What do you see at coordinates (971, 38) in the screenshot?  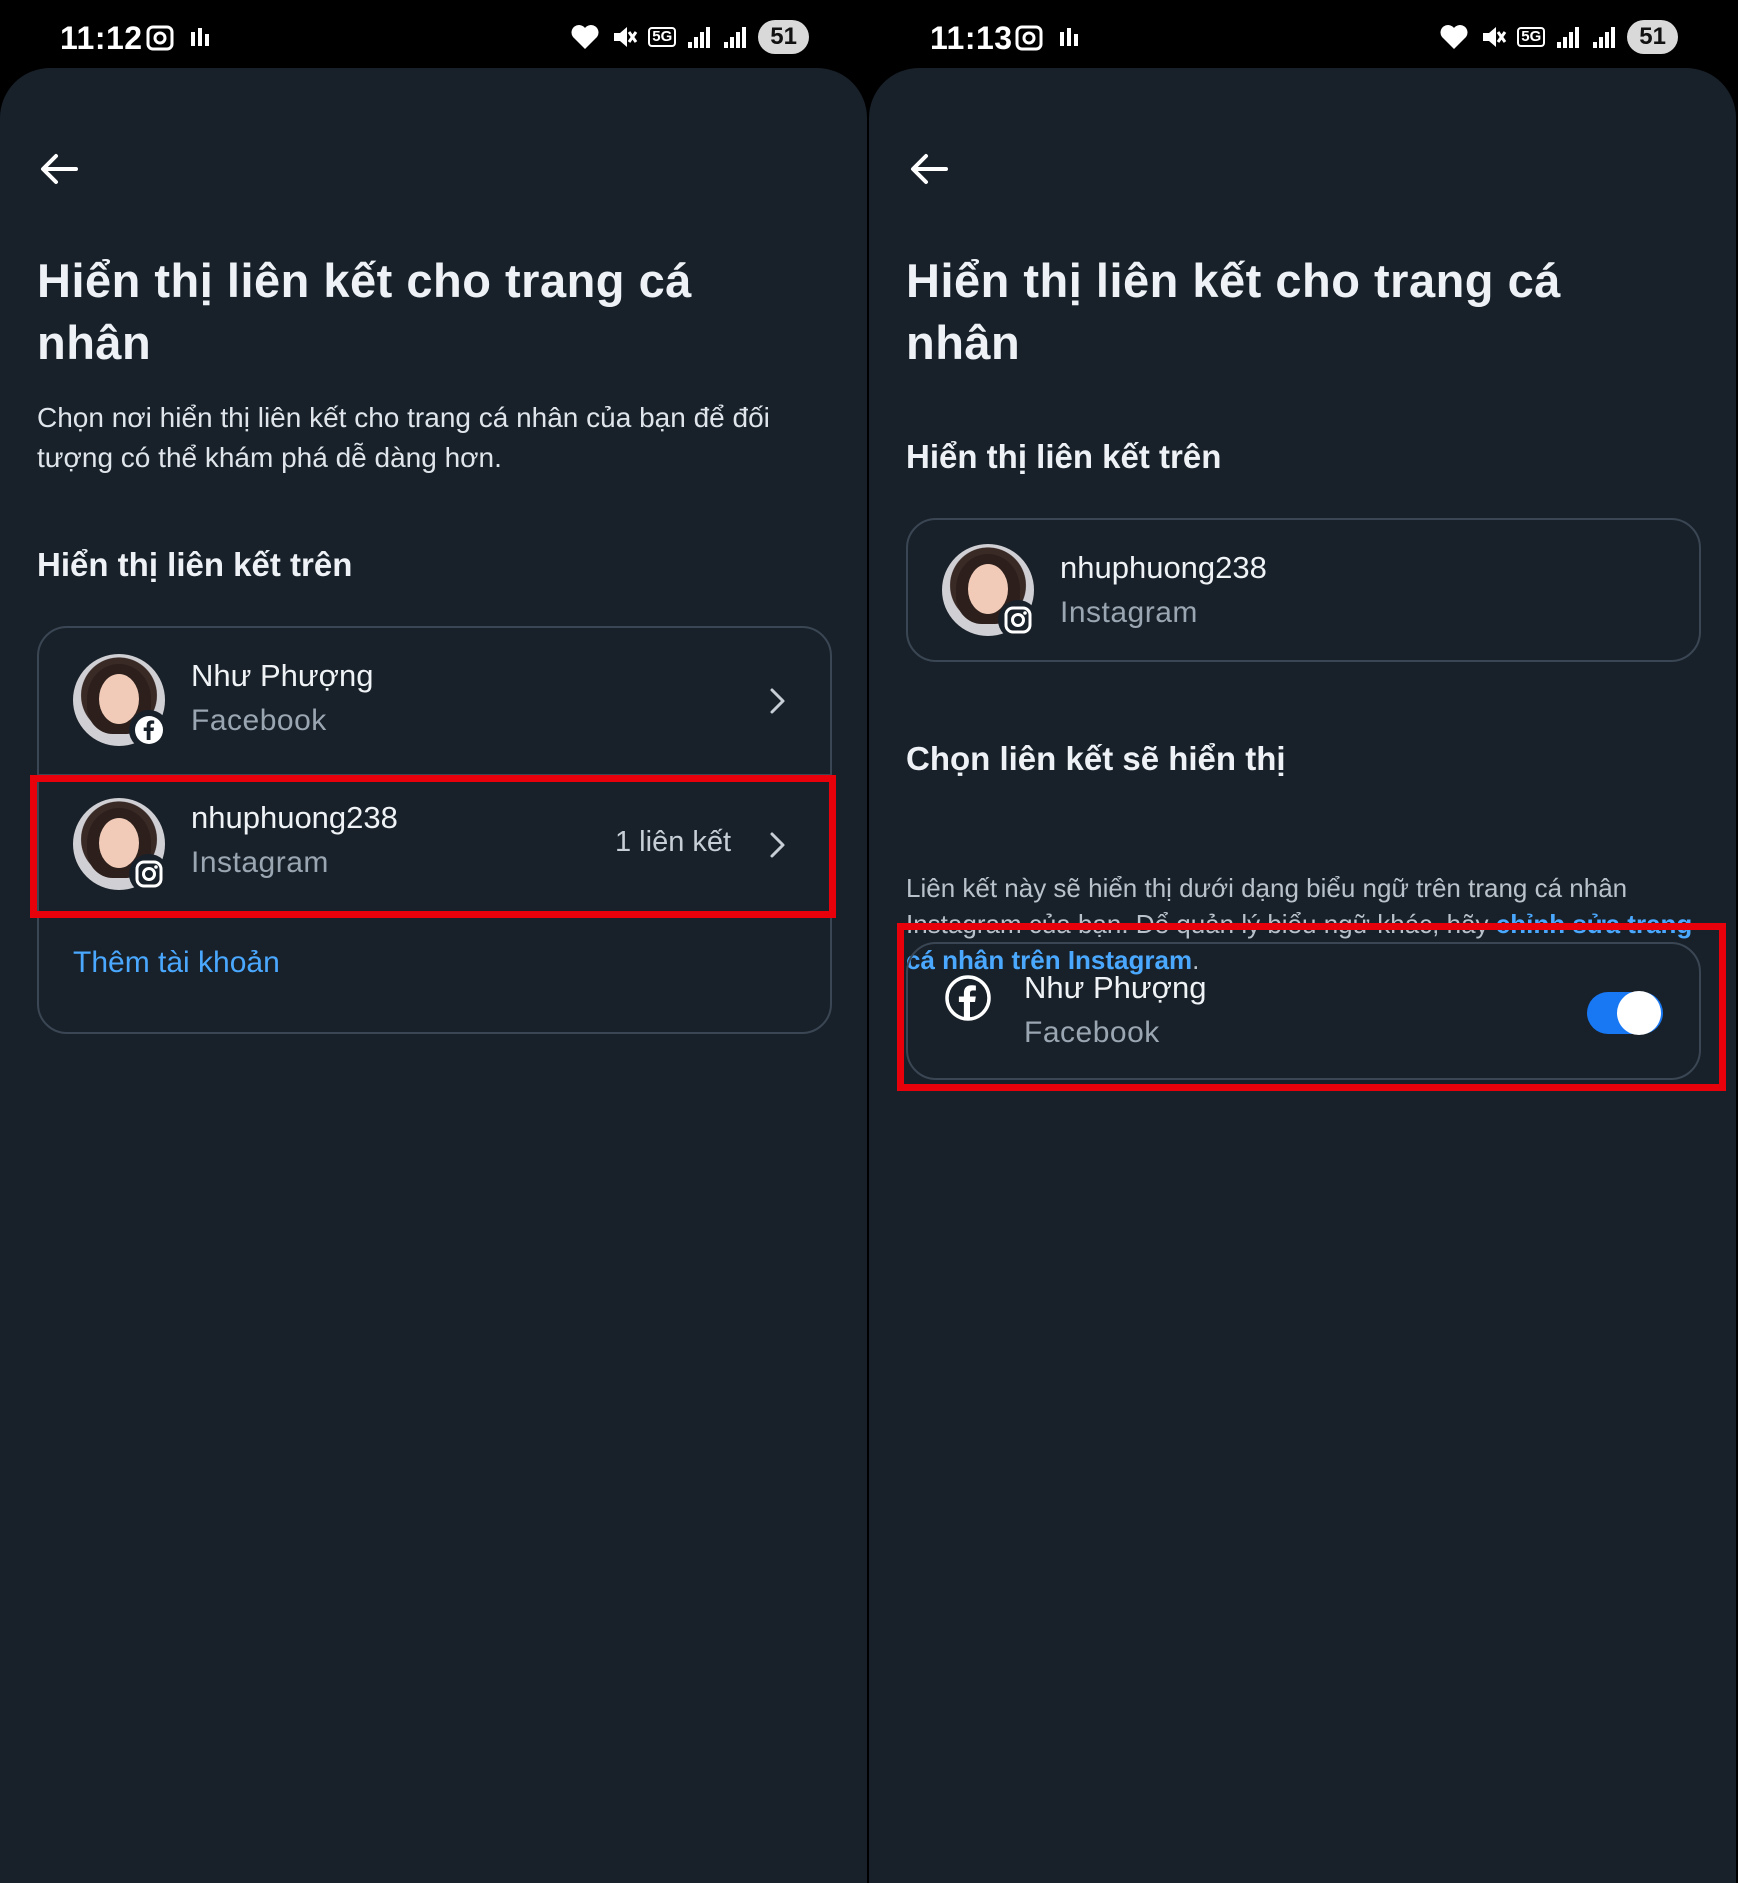 I see `status-time: 11:13` at bounding box center [971, 38].